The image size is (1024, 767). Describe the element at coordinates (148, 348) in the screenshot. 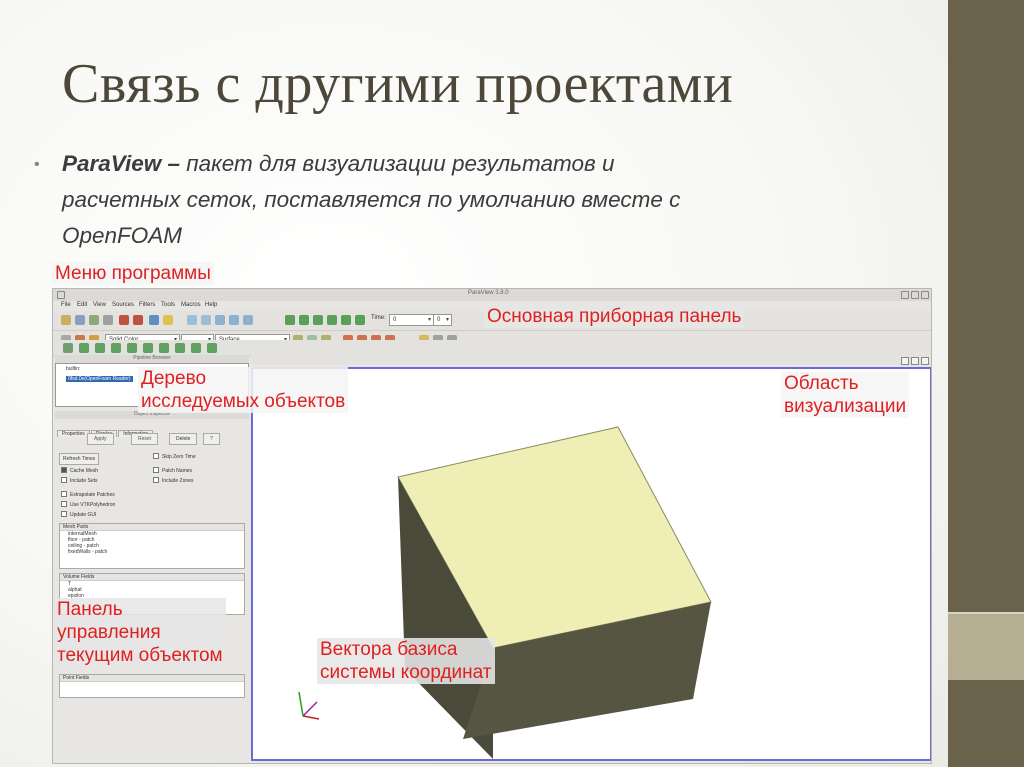

I see `extract-icon` at that location.